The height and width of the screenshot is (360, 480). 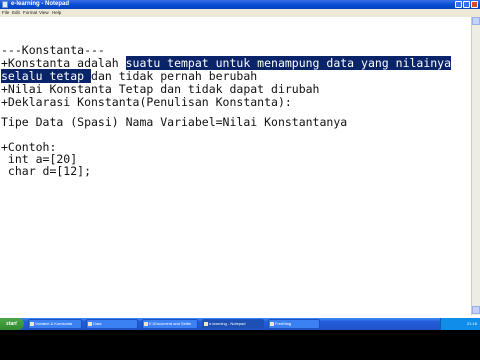 I want to click on menu-file: File, so click(x=5, y=13).